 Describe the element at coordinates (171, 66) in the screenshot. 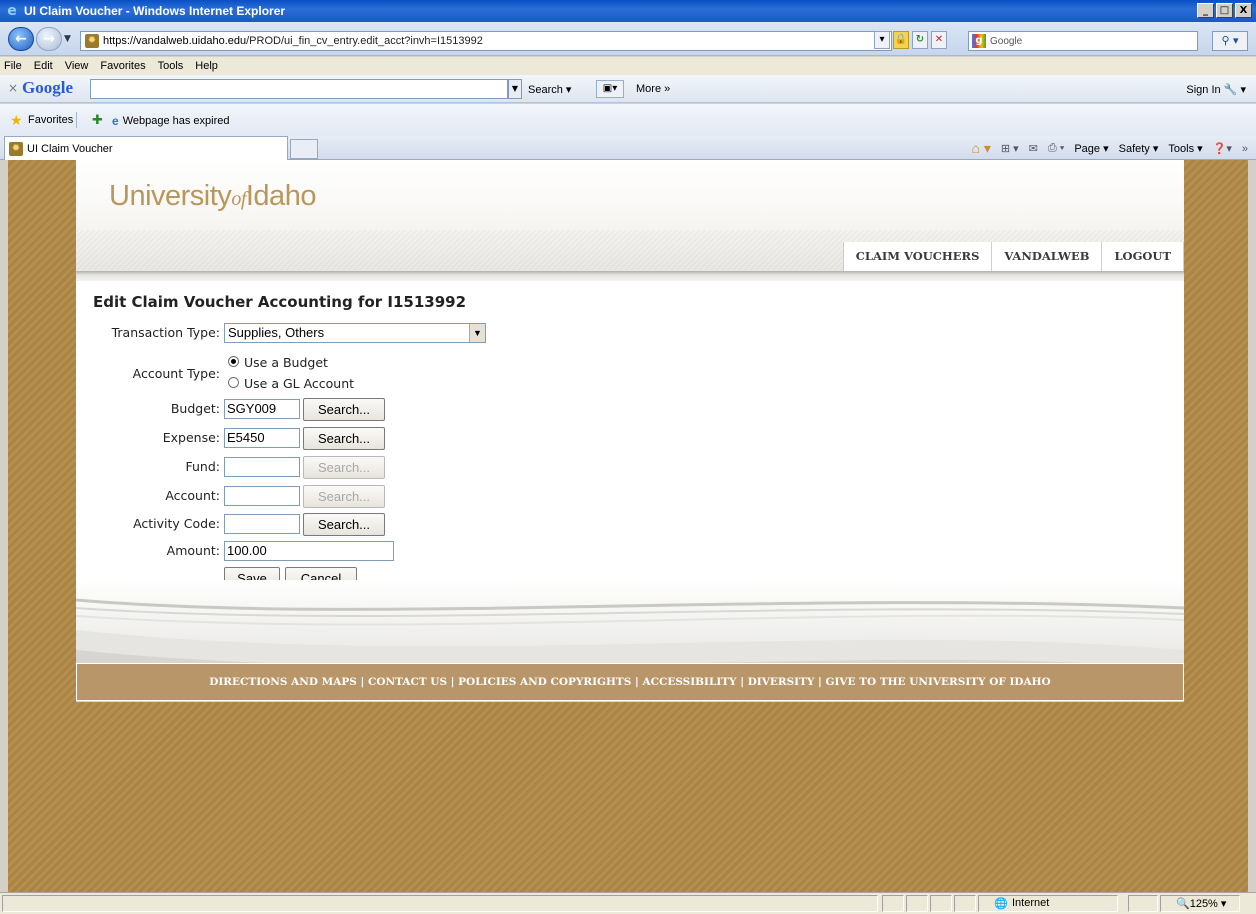

I see `menu-tools: Tools` at that location.